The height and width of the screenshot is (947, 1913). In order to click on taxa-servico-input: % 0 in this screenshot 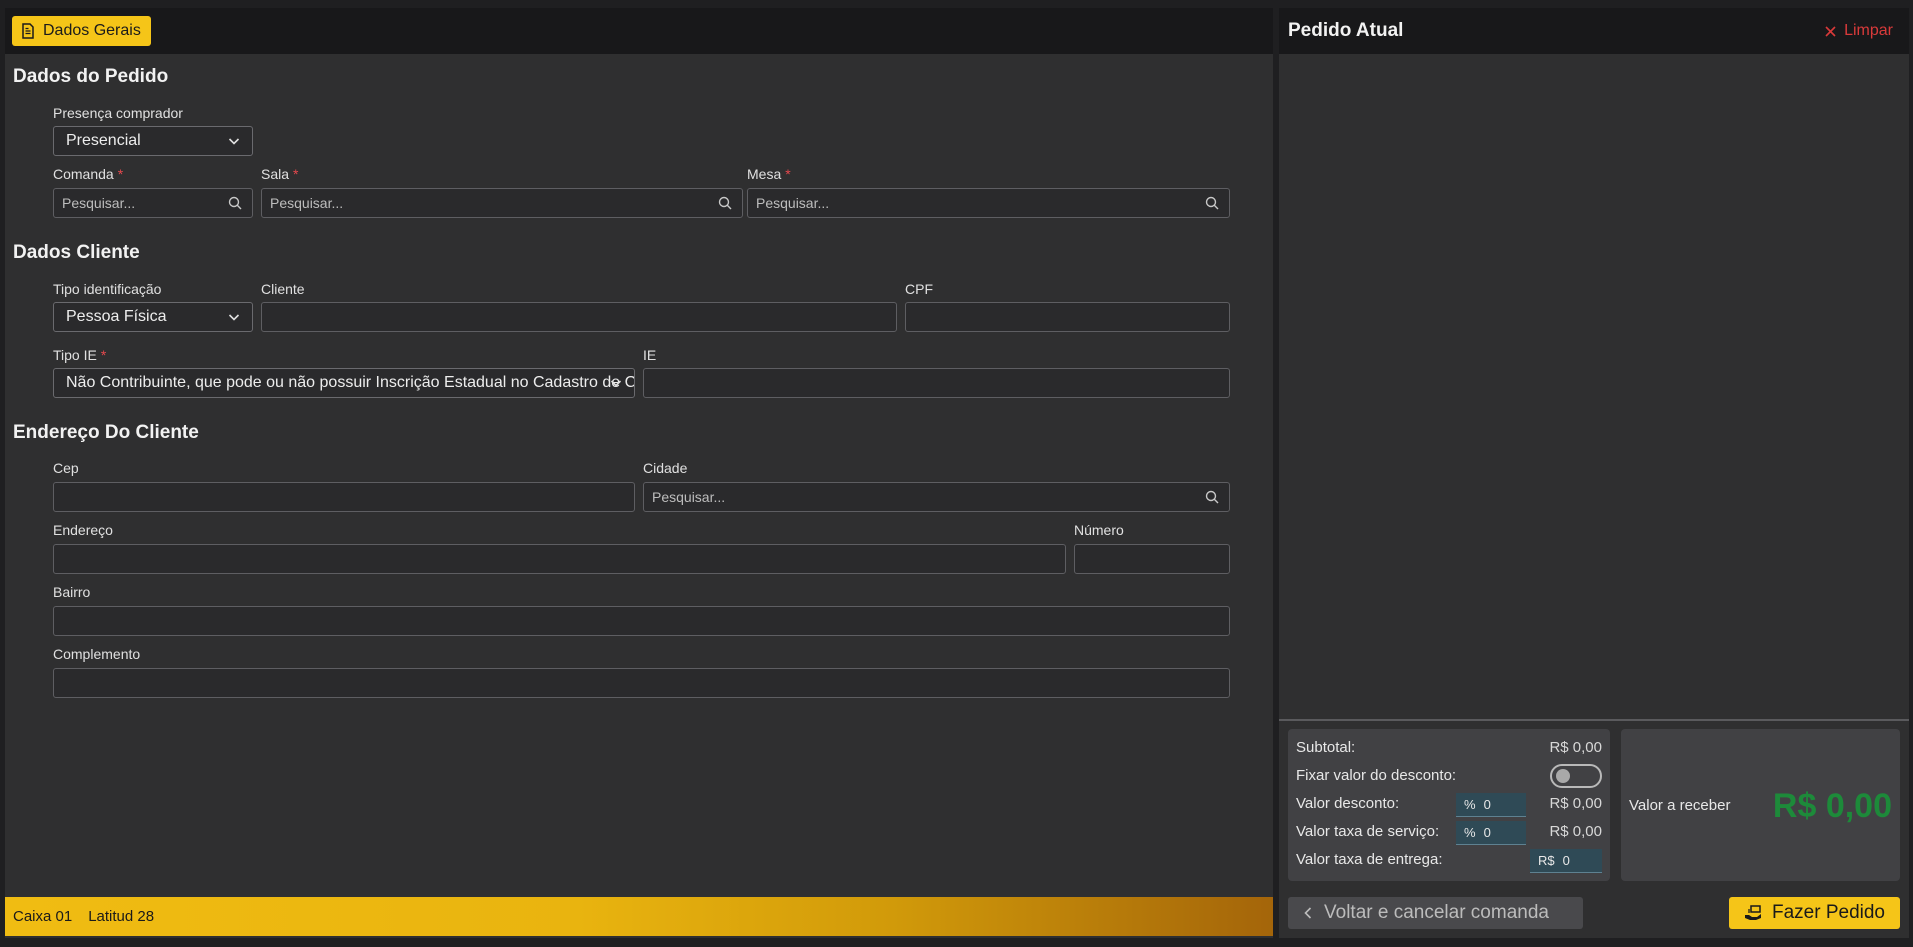, I will do `click(1491, 833)`.